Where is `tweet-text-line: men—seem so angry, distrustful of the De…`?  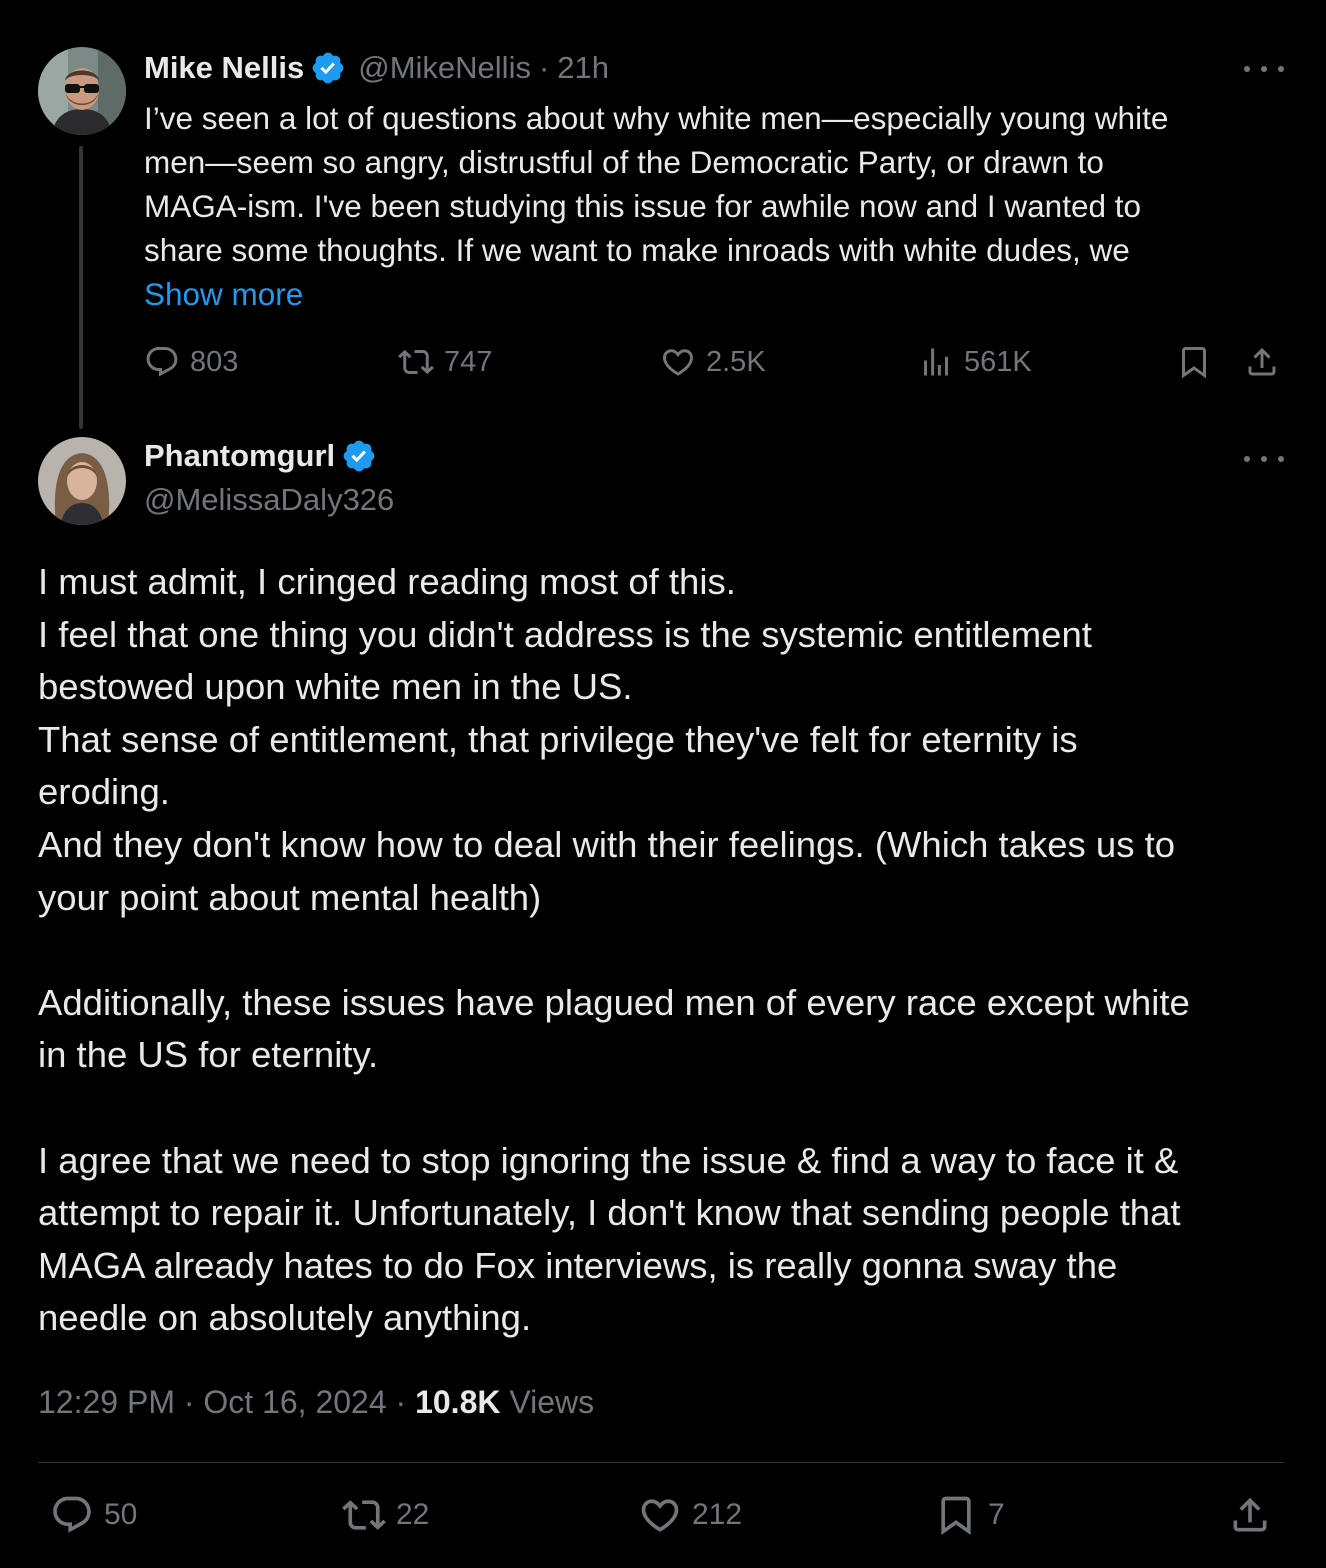
tweet-text-line: men—seem so angry, distrustful of the De… is located at coordinates (624, 162).